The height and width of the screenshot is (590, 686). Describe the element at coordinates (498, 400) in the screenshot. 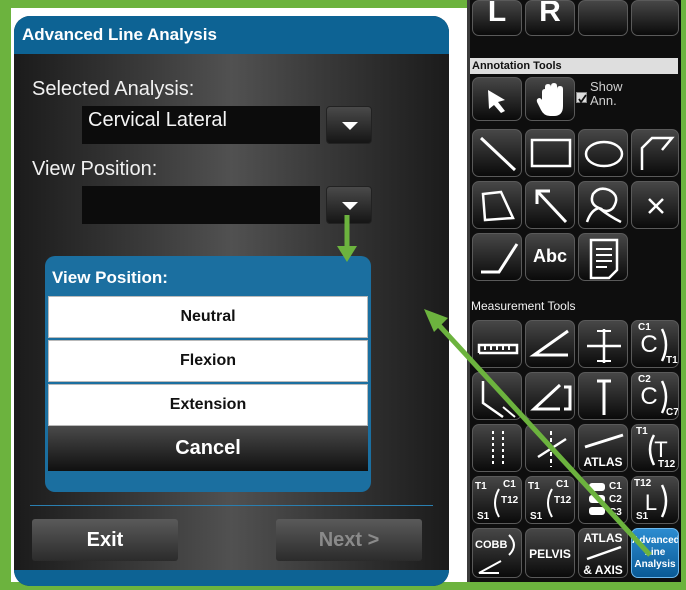

I see `angle-two-icon` at that location.